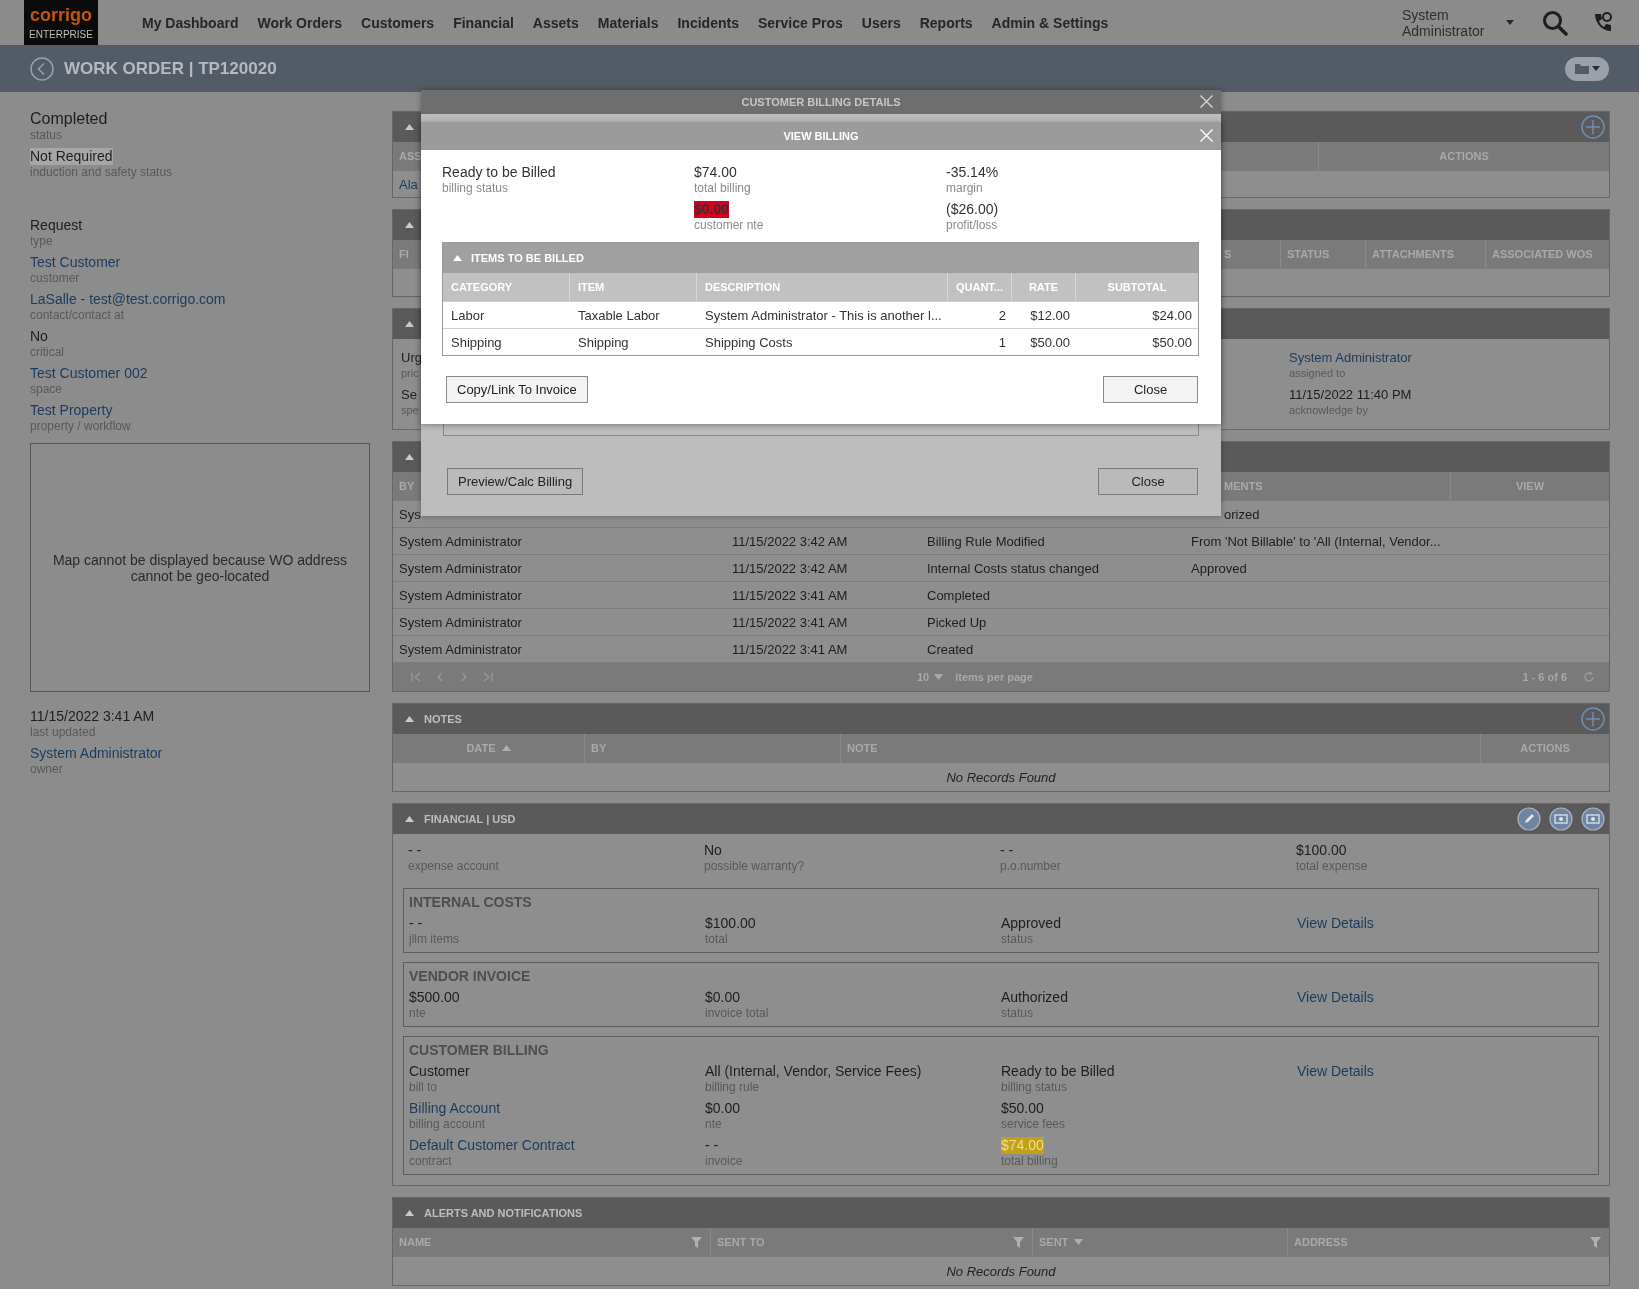 Image resolution: width=1639 pixels, height=1289 pixels. What do you see at coordinates (464, 677) in the screenshot?
I see `next-page-icon` at bounding box center [464, 677].